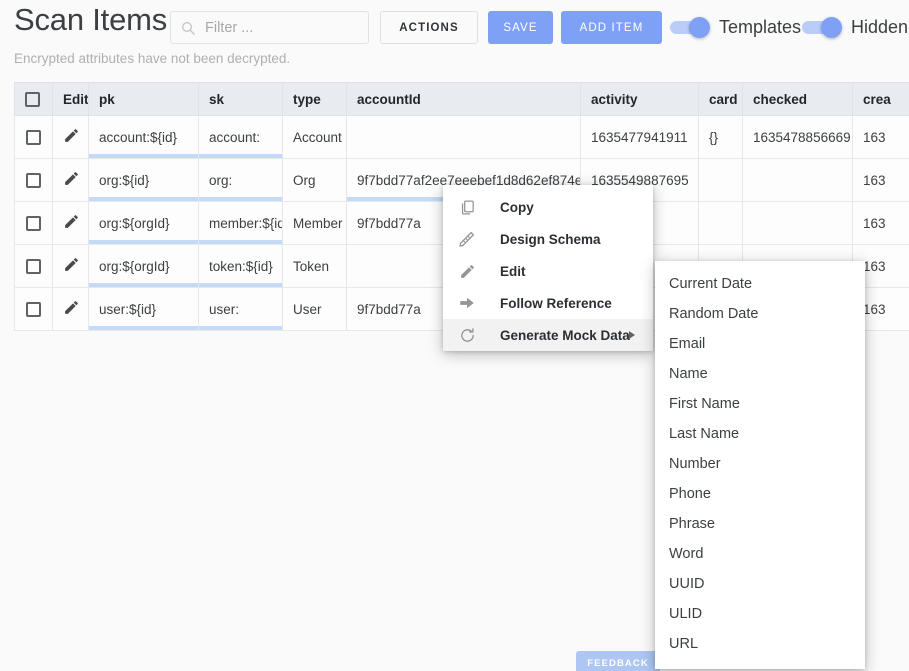  I want to click on cell-type: Member, so click(314, 223).